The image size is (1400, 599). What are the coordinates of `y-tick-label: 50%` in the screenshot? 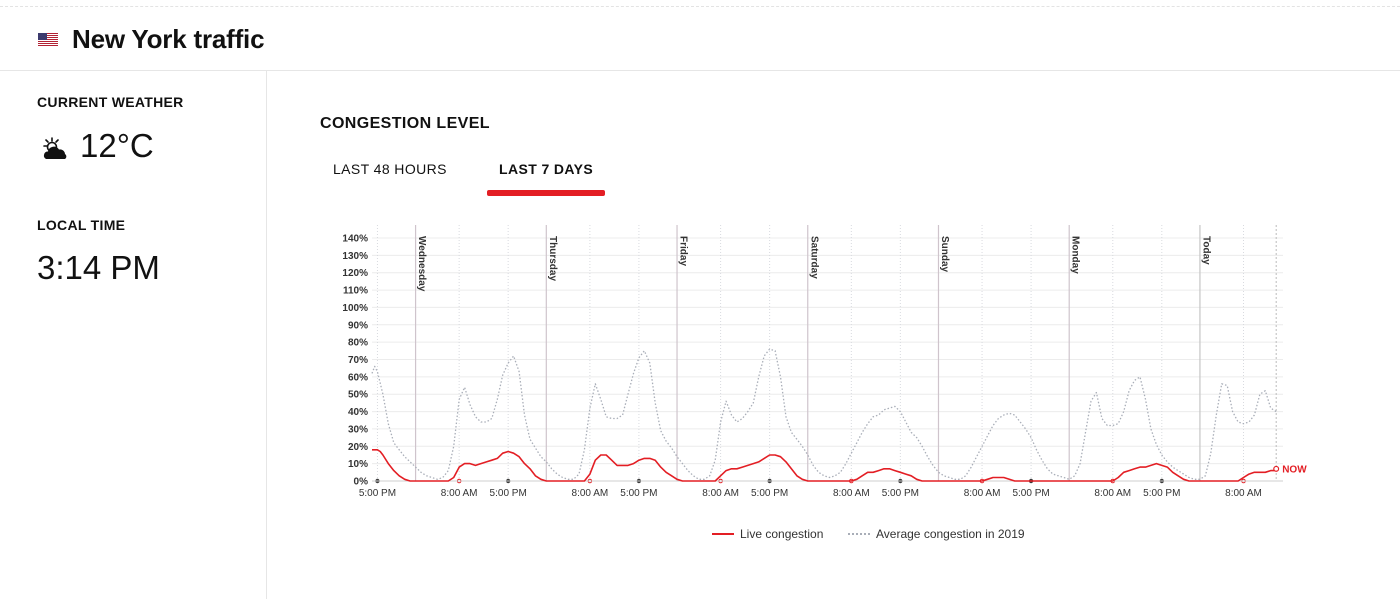 It's located at (358, 395).